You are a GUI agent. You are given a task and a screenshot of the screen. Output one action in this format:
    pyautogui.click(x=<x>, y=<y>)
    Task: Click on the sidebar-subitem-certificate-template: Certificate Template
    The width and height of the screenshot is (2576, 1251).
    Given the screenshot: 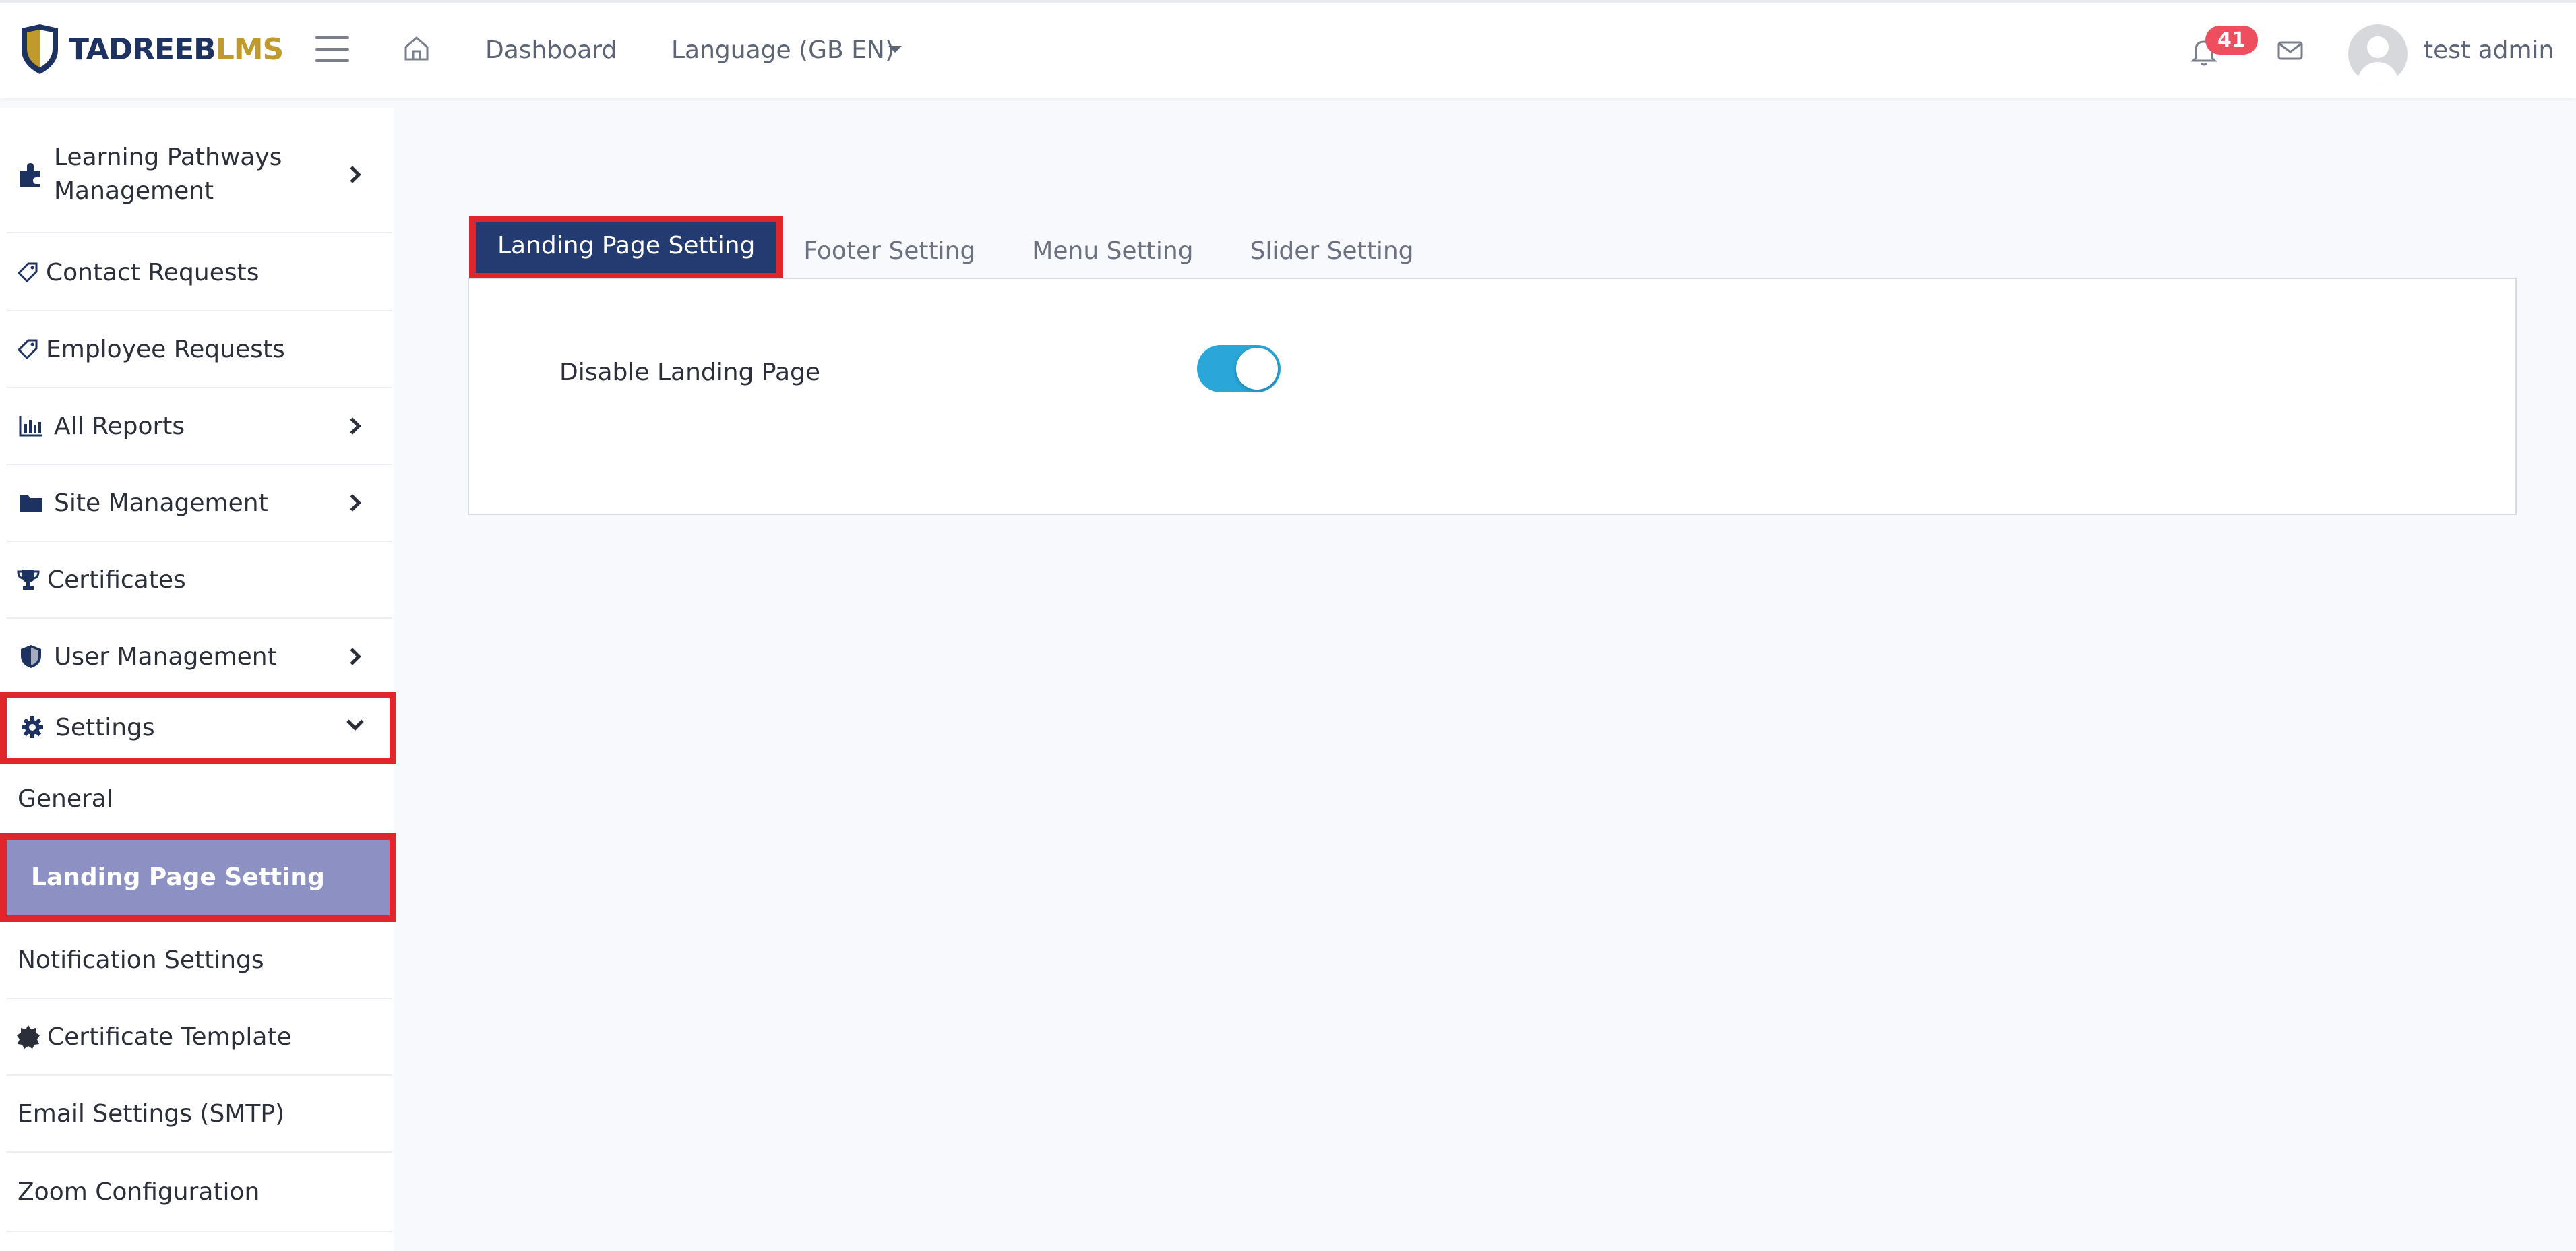 What is the action you would take?
    pyautogui.click(x=200, y=1037)
    